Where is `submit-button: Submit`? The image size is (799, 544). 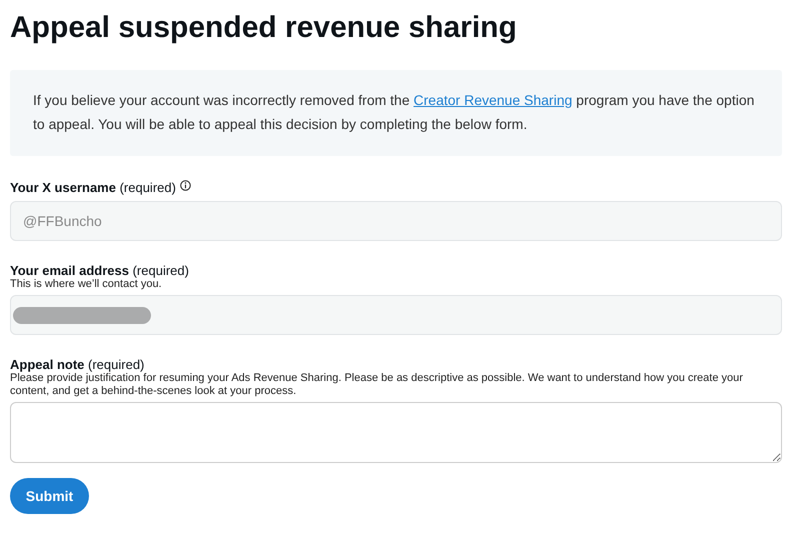
submit-button: Submit is located at coordinates (49, 496).